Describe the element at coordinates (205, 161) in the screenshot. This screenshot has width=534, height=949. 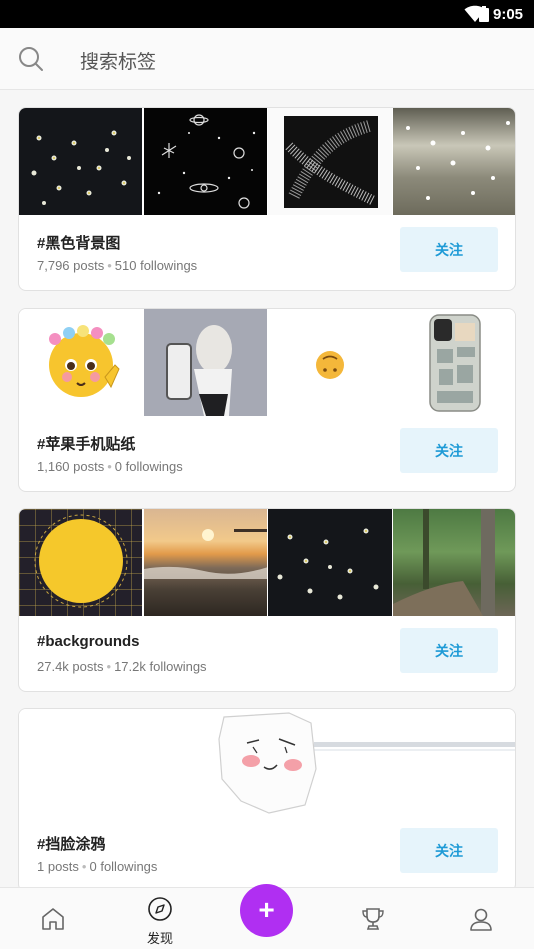
I see `thumbnail-space-doodles` at that location.